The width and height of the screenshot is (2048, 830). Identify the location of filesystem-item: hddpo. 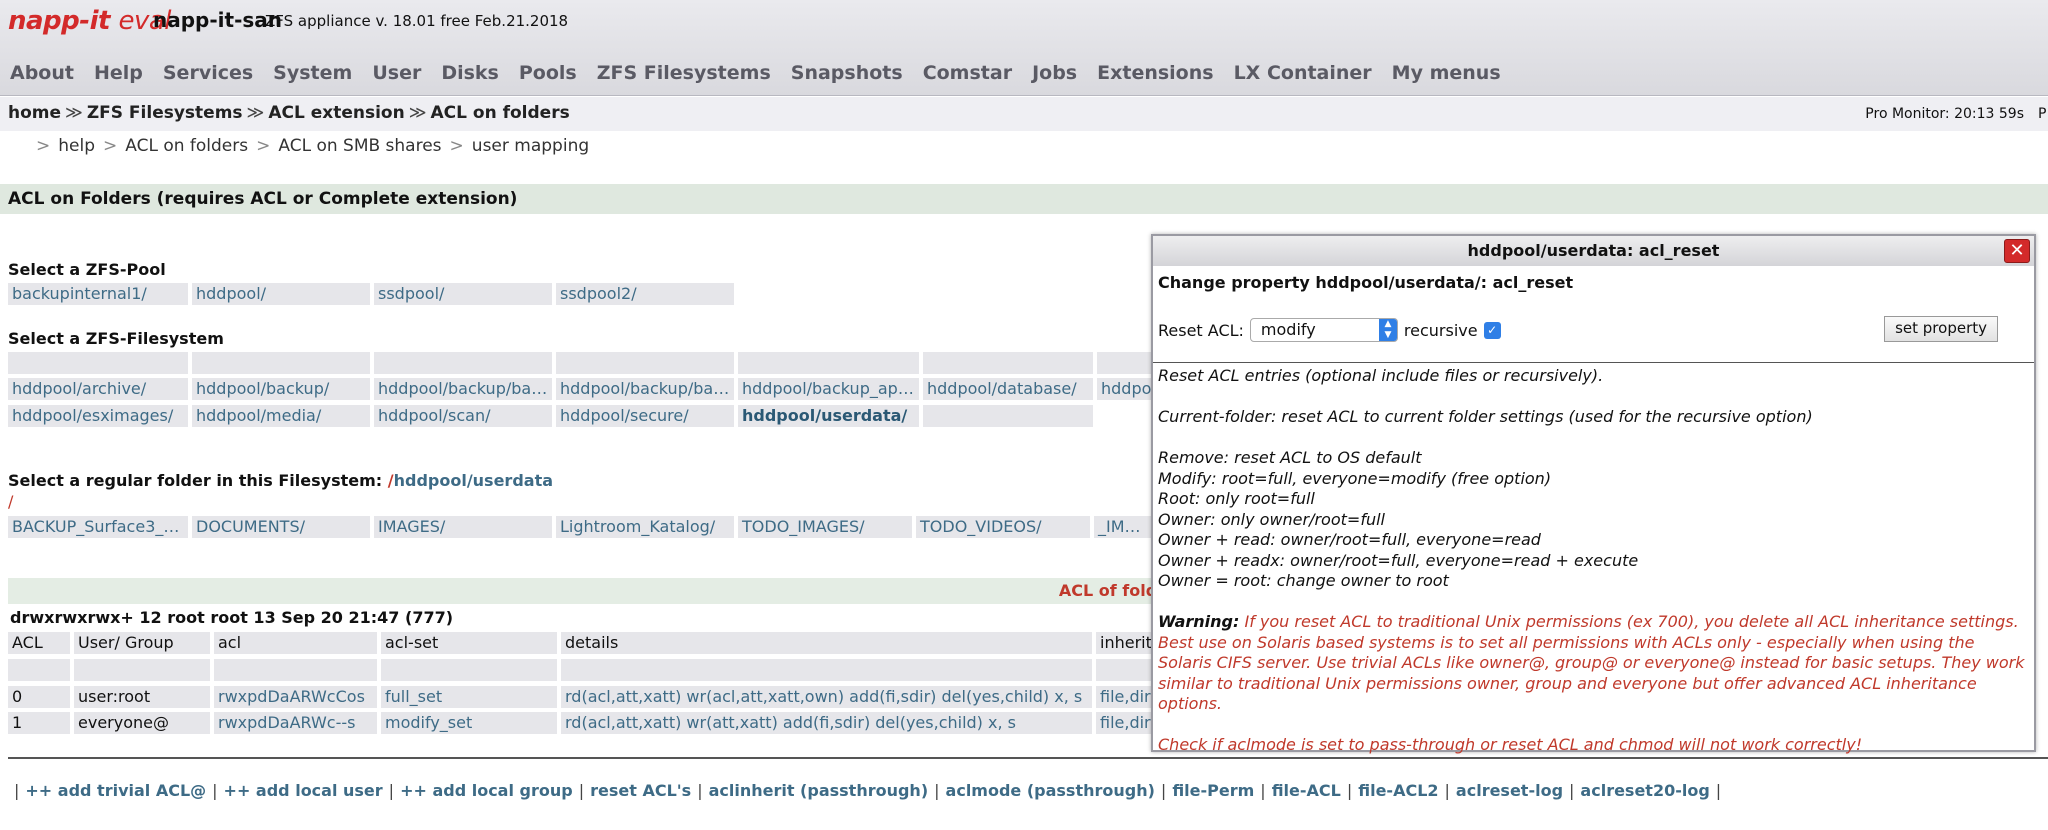
(1127, 389).